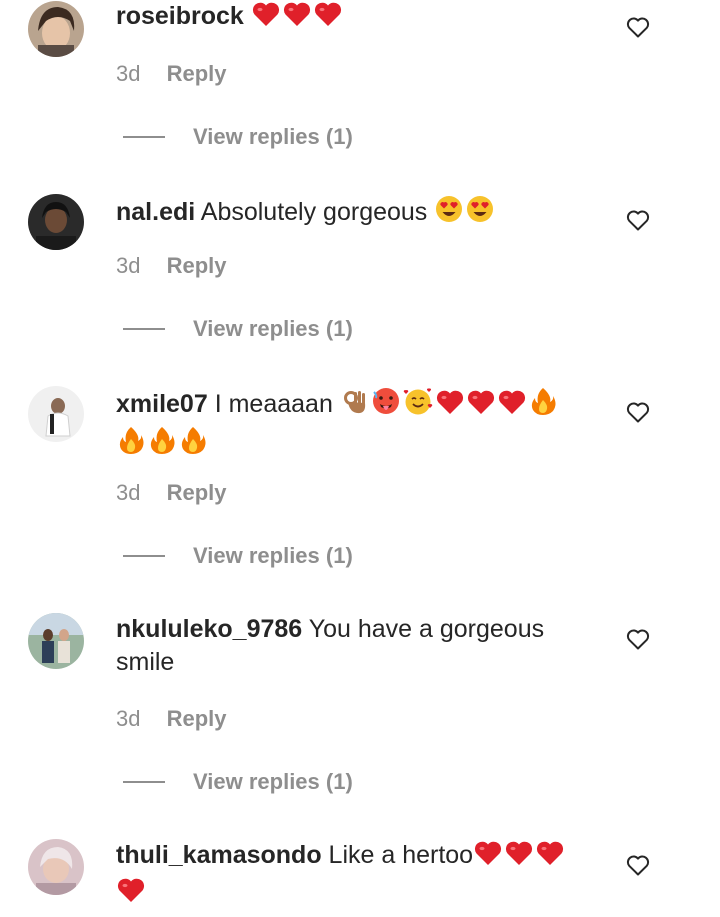  Describe the element at coordinates (314, 212) in the screenshot. I see `comment-text: Absolutely gorgeous` at that location.